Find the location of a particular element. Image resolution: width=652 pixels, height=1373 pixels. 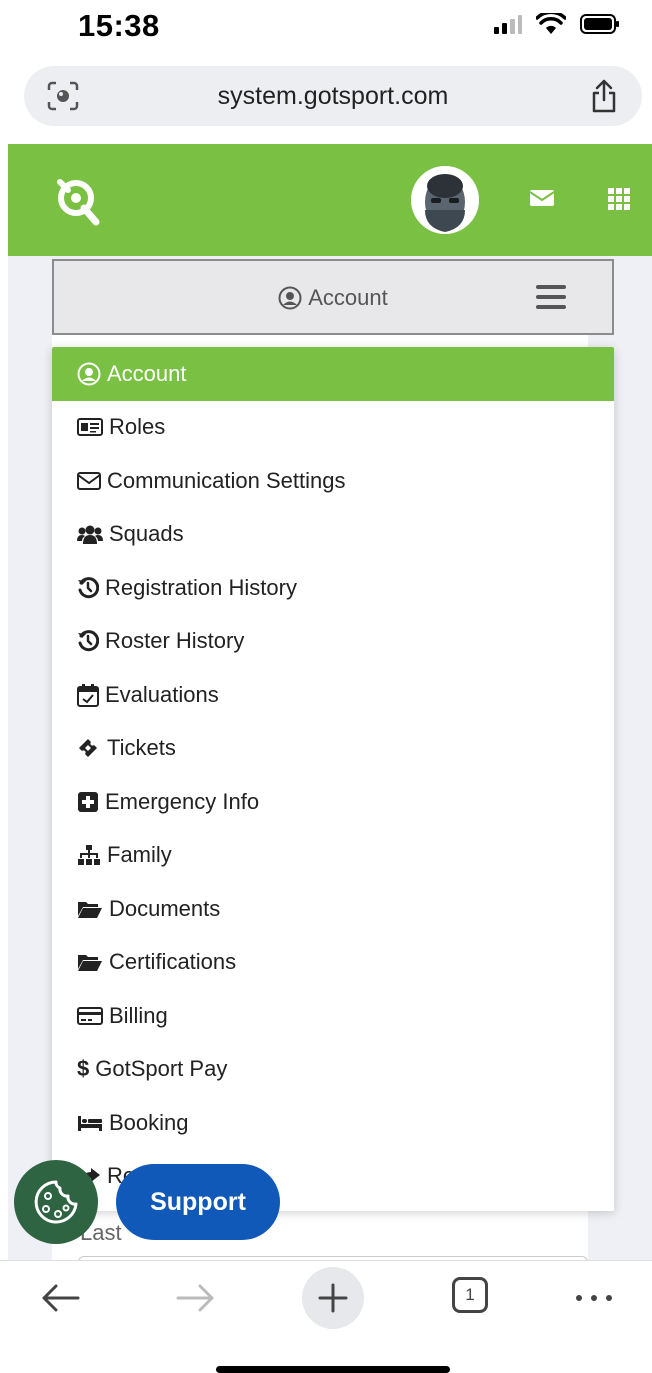

home-indicator is located at coordinates (333, 1369).